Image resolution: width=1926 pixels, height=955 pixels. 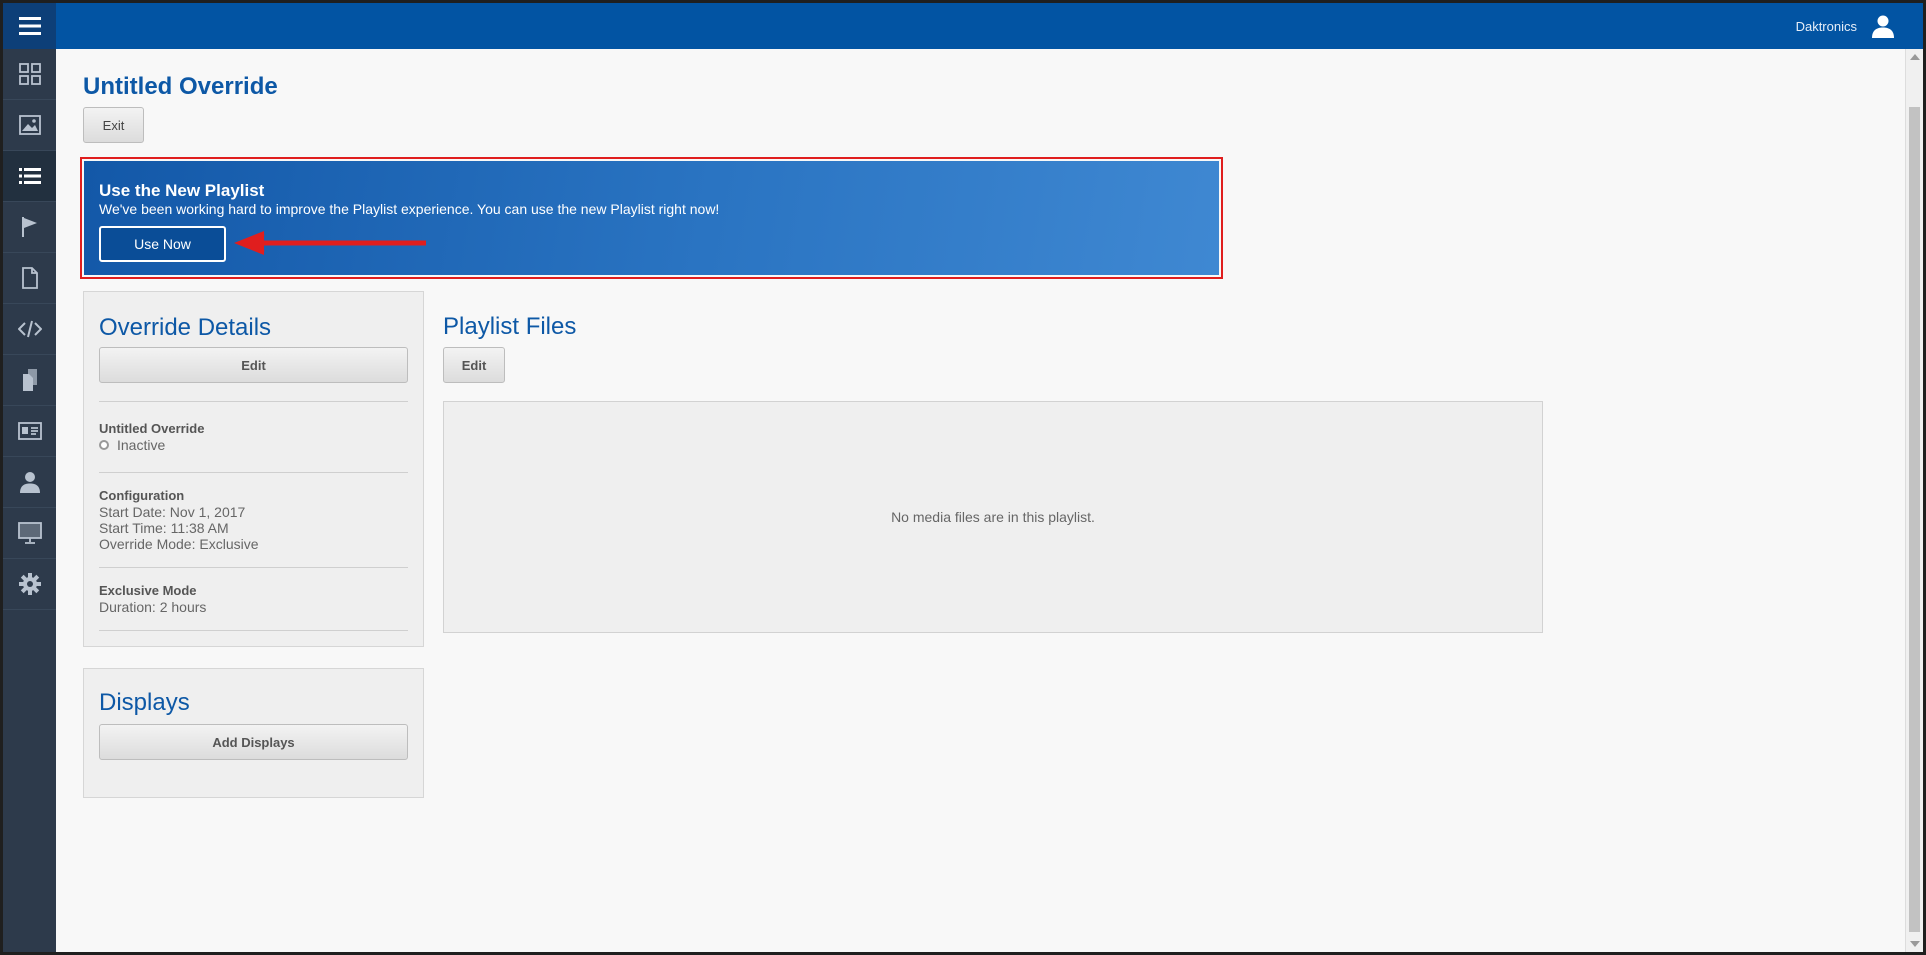 I want to click on sidebar-item-dashboard, so click(x=29, y=74).